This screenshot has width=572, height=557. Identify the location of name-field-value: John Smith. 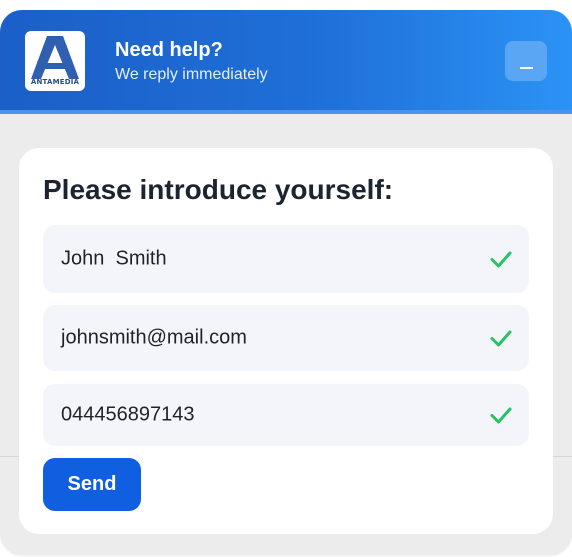
(114, 258).